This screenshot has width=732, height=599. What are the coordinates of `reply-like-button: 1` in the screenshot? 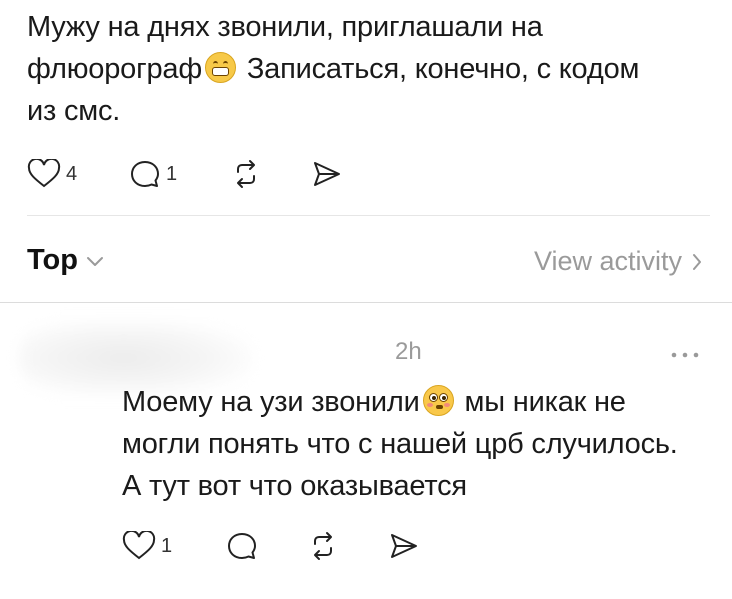 It's located at (174, 546).